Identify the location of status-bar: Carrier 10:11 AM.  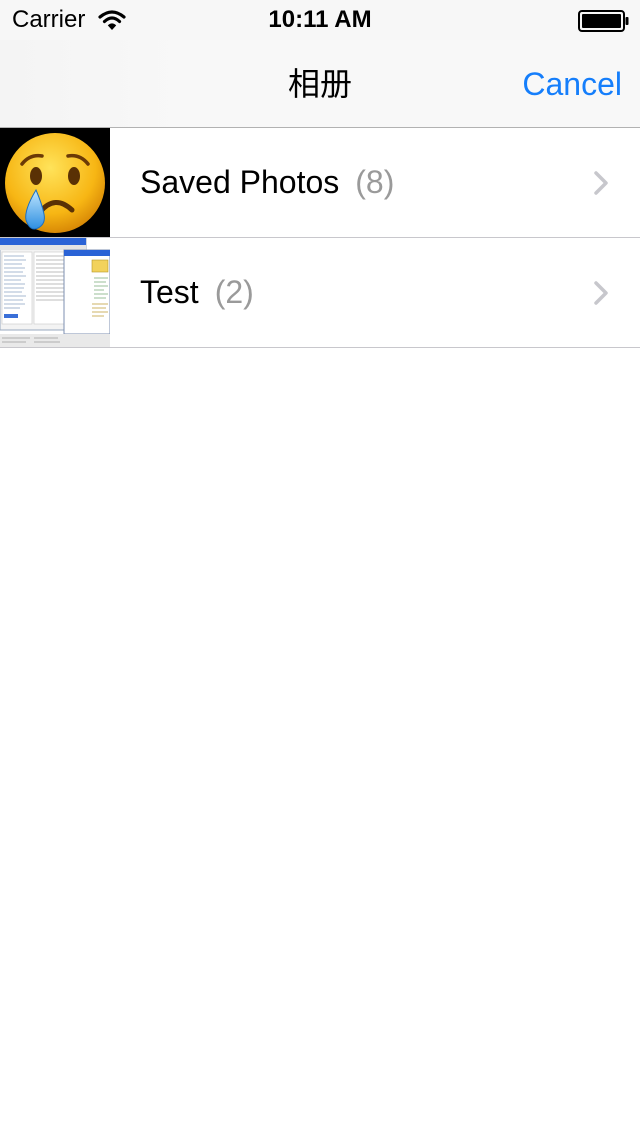
(320, 20).